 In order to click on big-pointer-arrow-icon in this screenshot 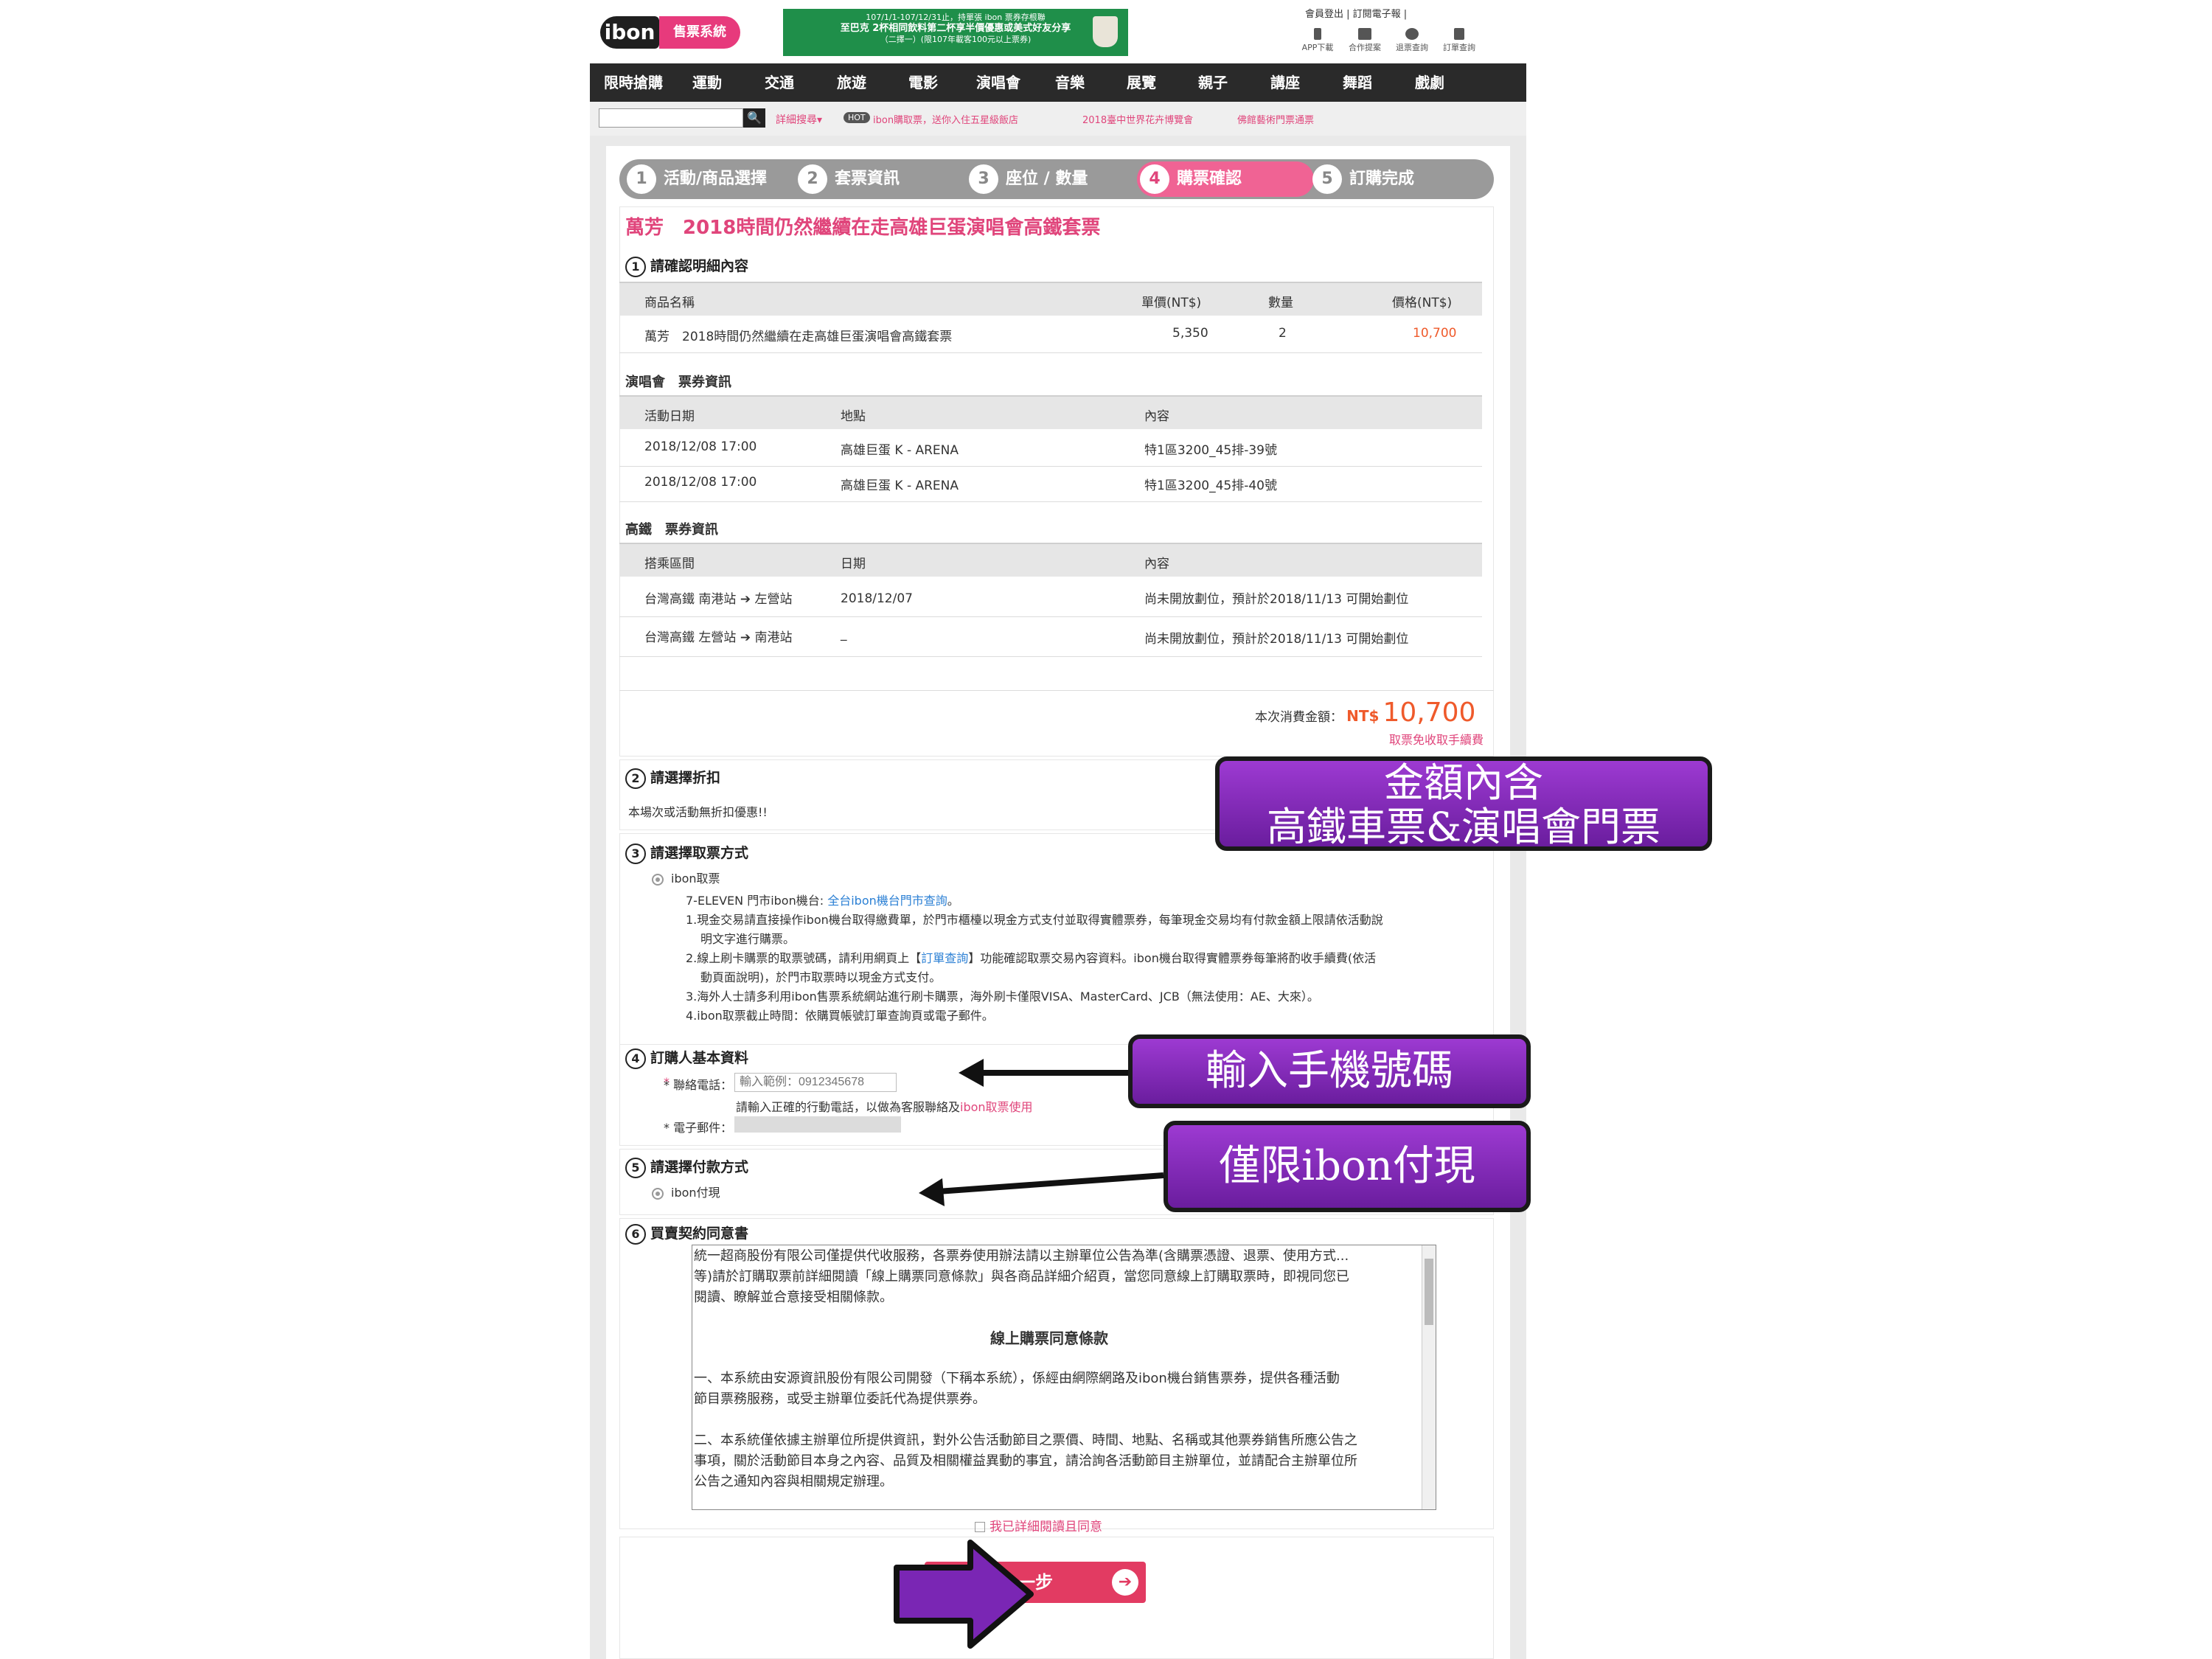, I will do `click(964, 1594)`.